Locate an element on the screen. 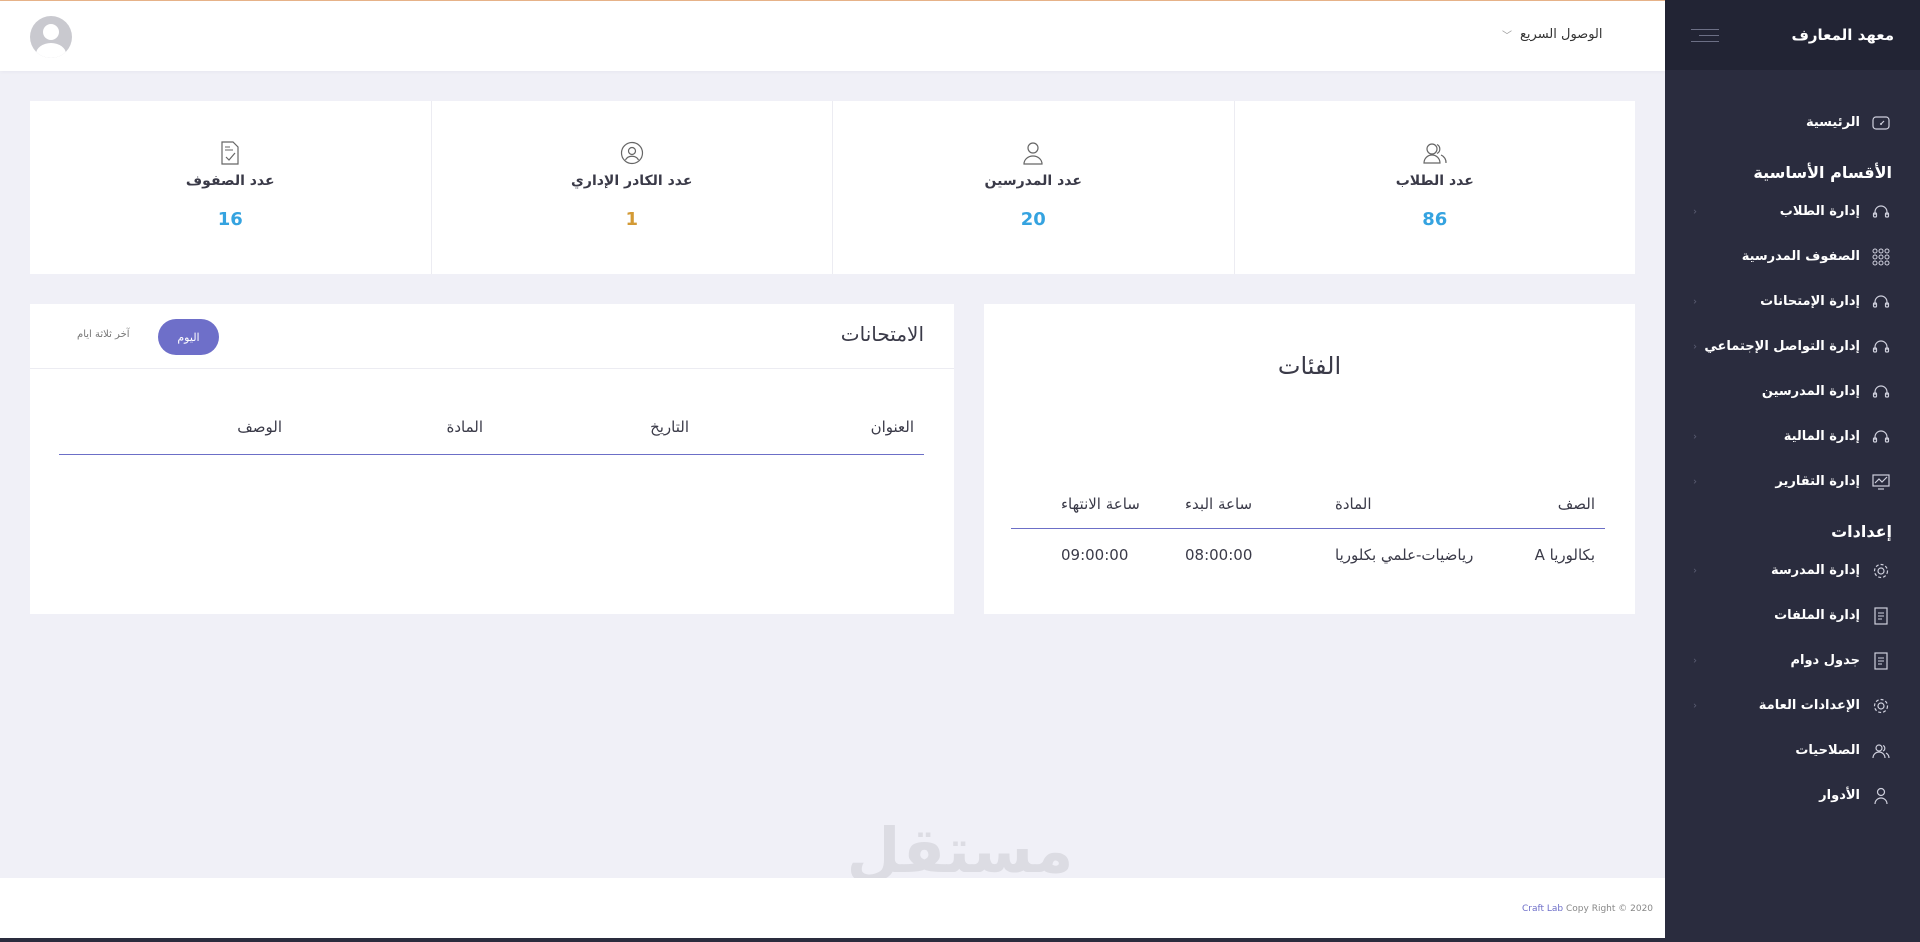 This screenshot has height=942, width=1920. chart-icon is located at coordinates (1881, 482).